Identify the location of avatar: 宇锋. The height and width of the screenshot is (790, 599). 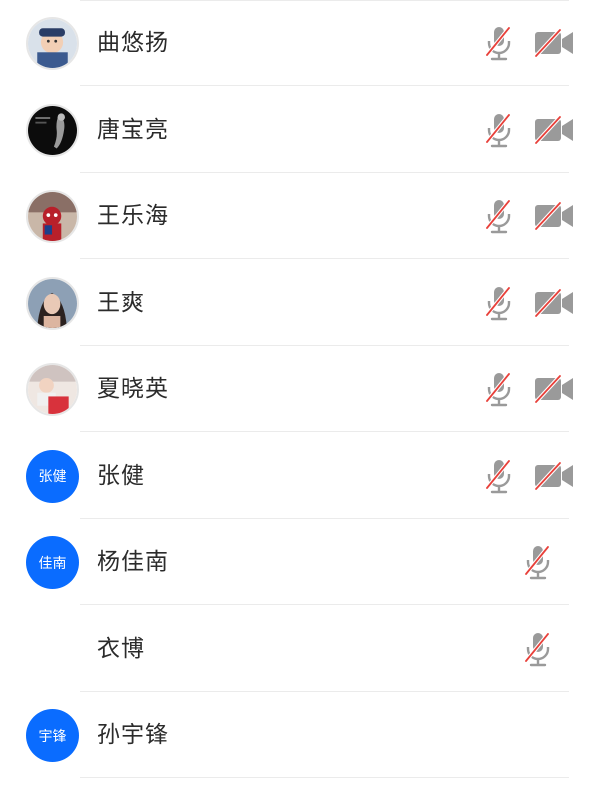
(52, 735).